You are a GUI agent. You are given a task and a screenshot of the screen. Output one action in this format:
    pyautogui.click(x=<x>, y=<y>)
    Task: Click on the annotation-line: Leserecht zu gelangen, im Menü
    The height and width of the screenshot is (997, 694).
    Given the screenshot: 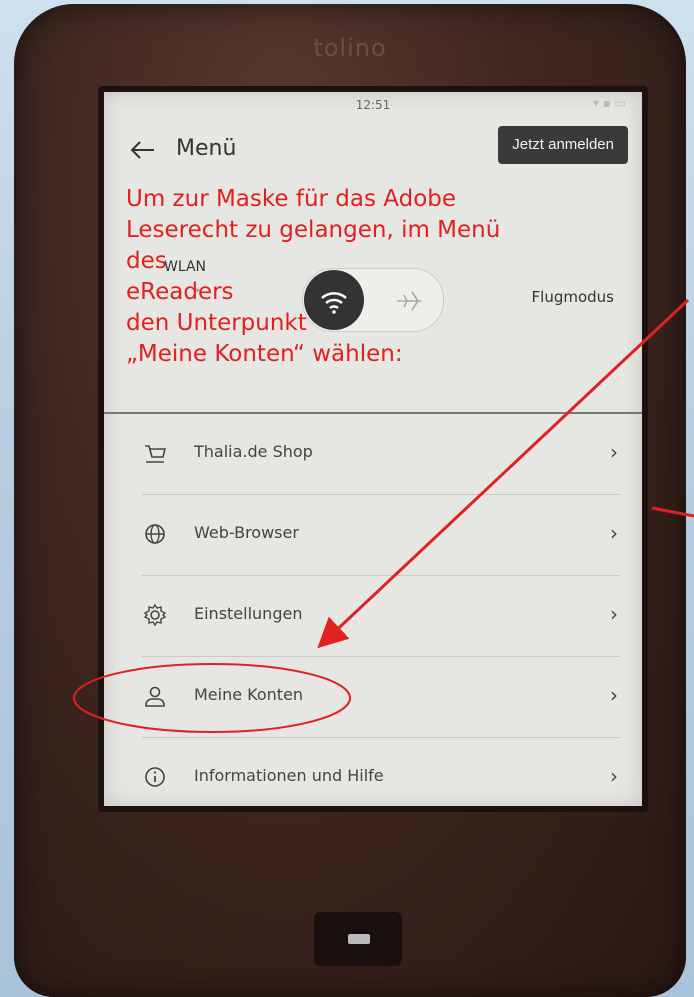 What is the action you would take?
    pyautogui.click(x=313, y=230)
    